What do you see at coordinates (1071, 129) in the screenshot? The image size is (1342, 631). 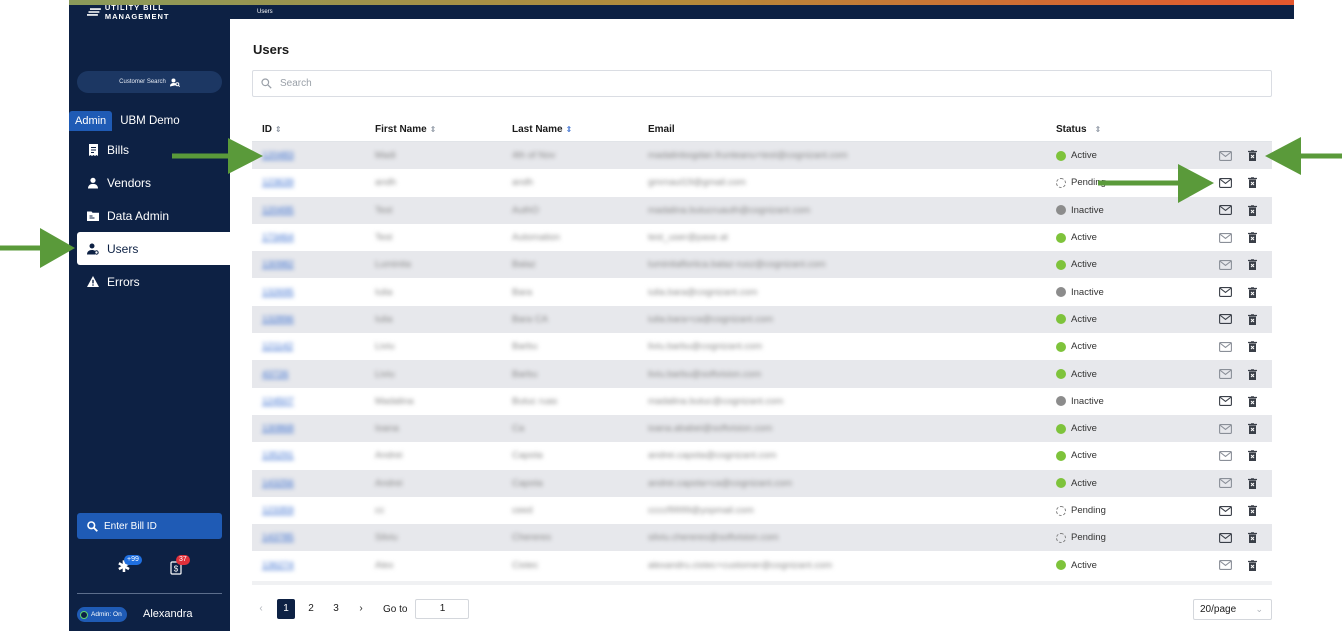 I see `column-header-label: Status` at bounding box center [1071, 129].